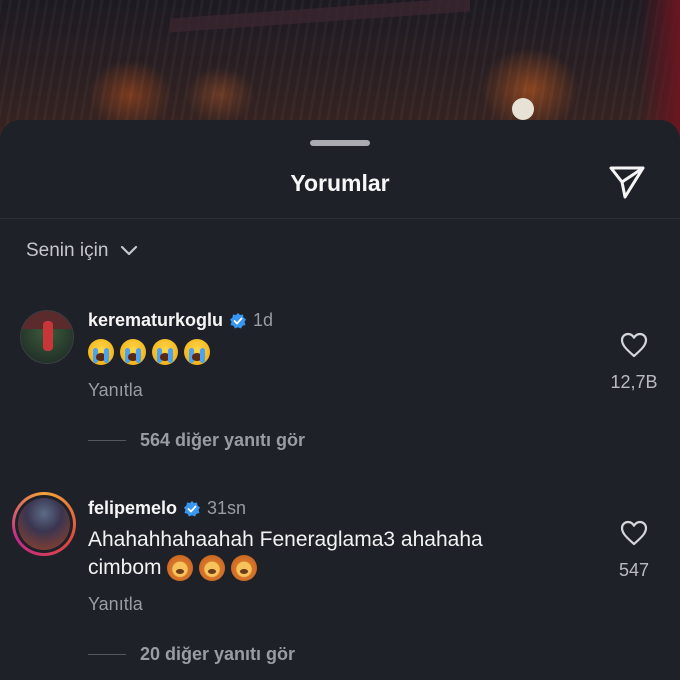 The height and width of the screenshot is (680, 680). I want to click on avatar-story-ring, so click(44, 524).